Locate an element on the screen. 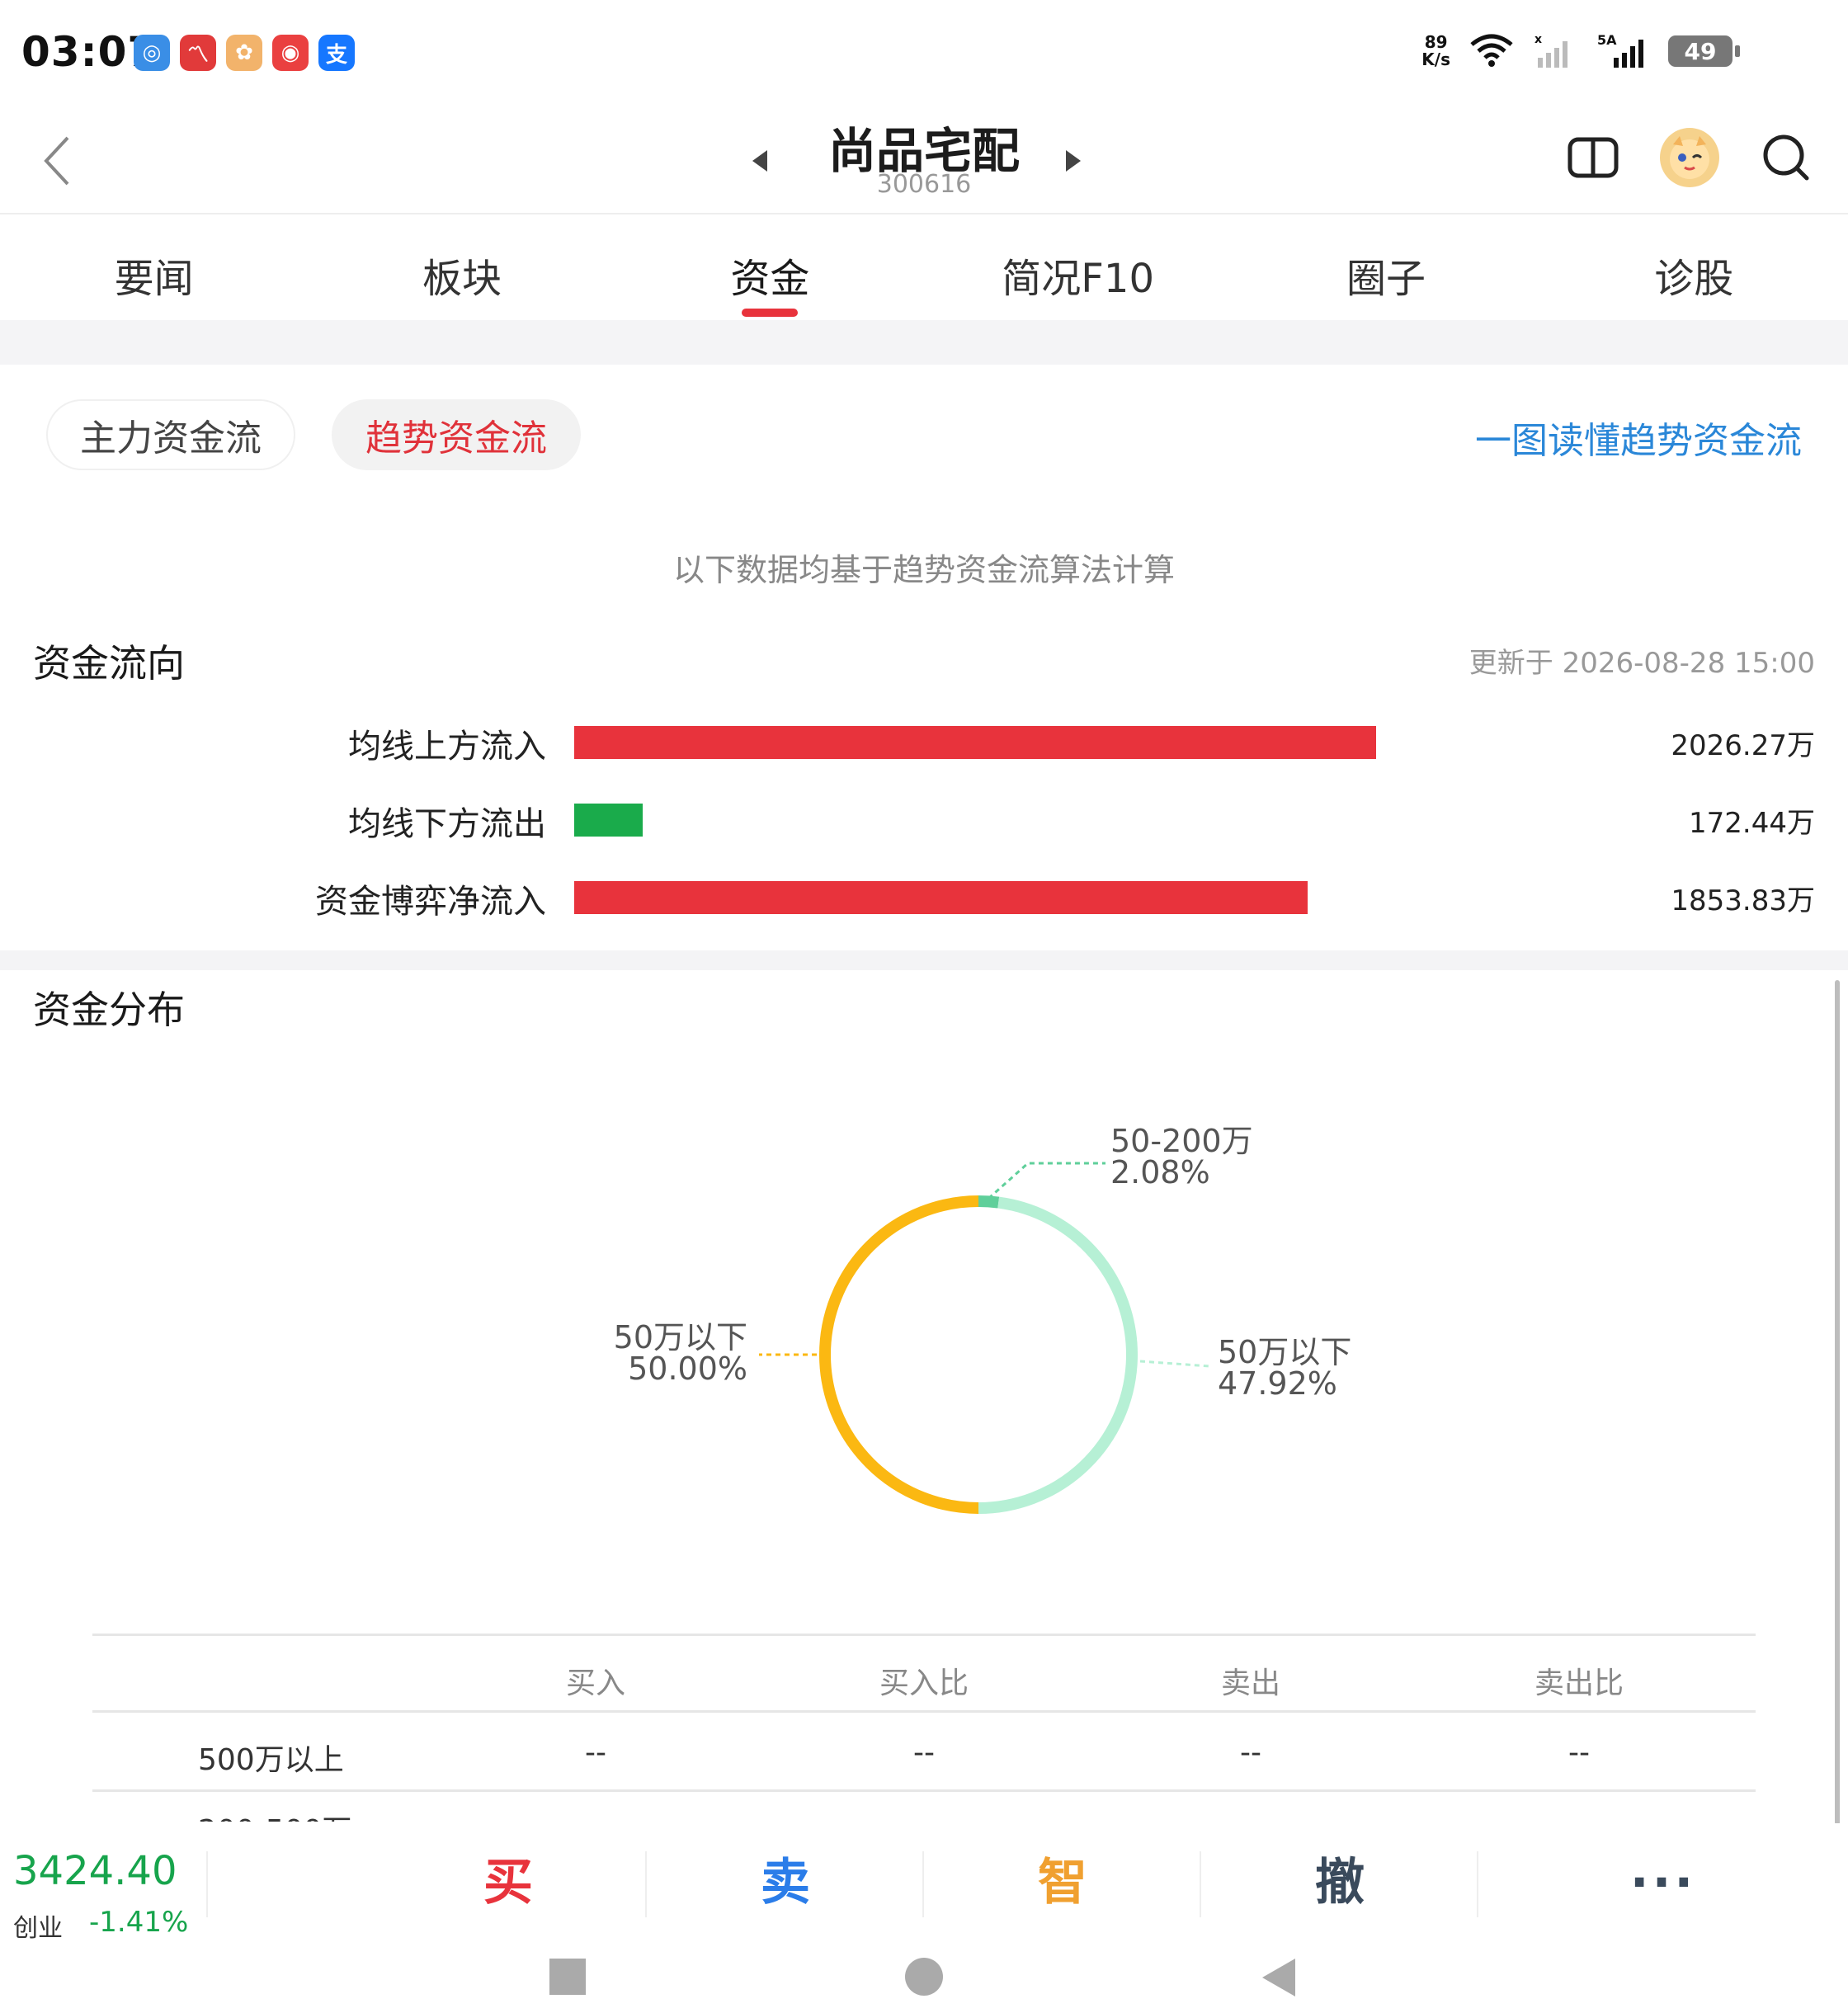 The image size is (1848, 2013). triangle-back-icon is located at coordinates (1278, 1977).